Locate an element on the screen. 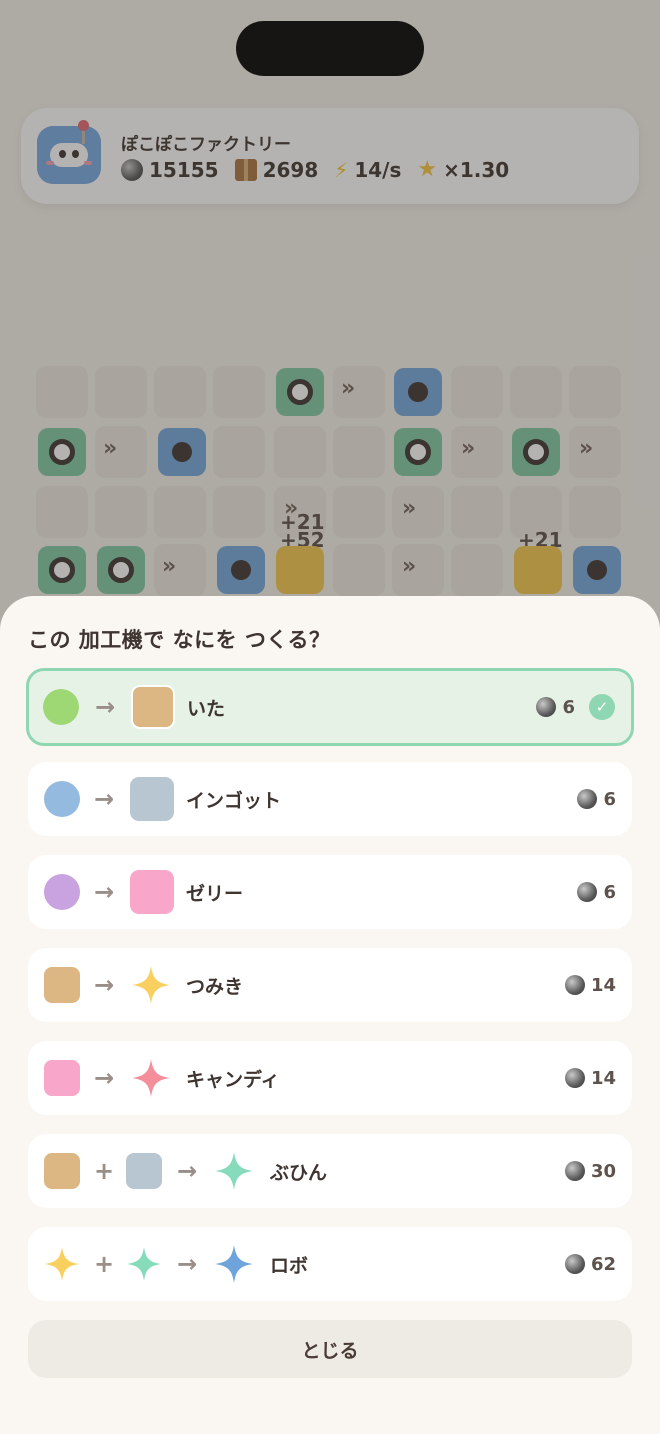  recipe-option-candy: → キャンディ 14 is located at coordinates (330, 1078).